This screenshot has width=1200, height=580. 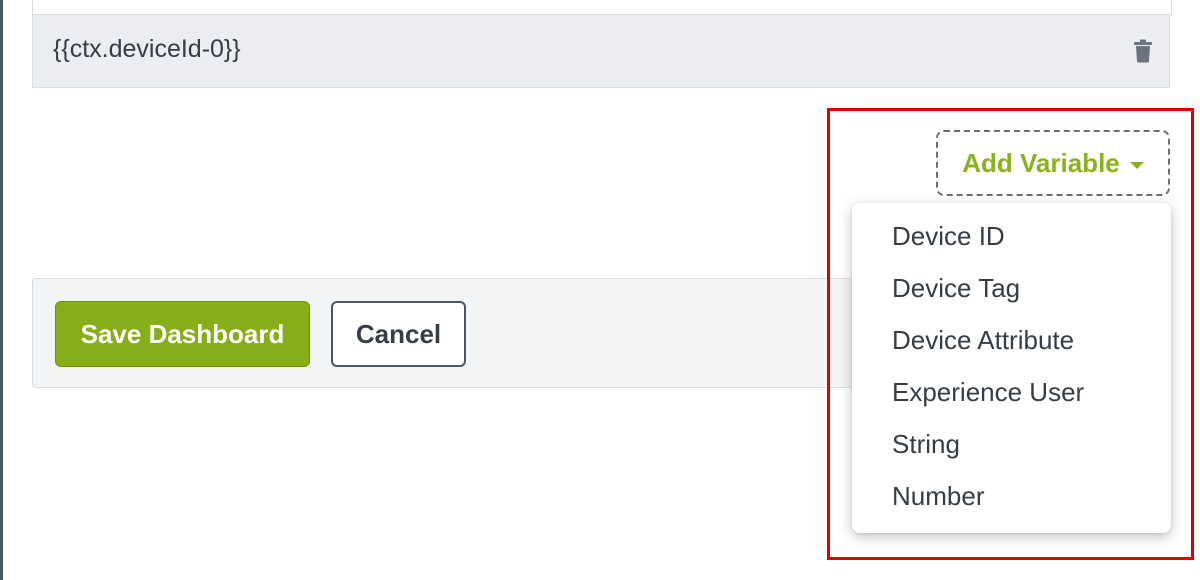 I want to click on menu-item-number: Number, so click(x=938, y=496).